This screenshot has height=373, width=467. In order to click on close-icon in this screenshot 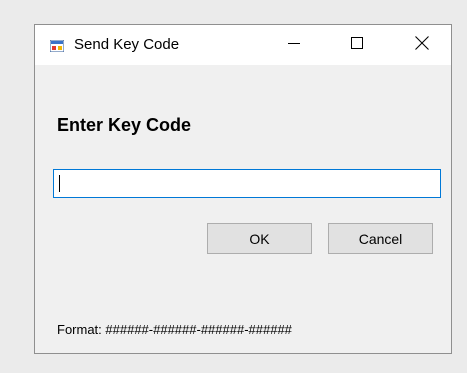, I will do `click(422, 45)`.